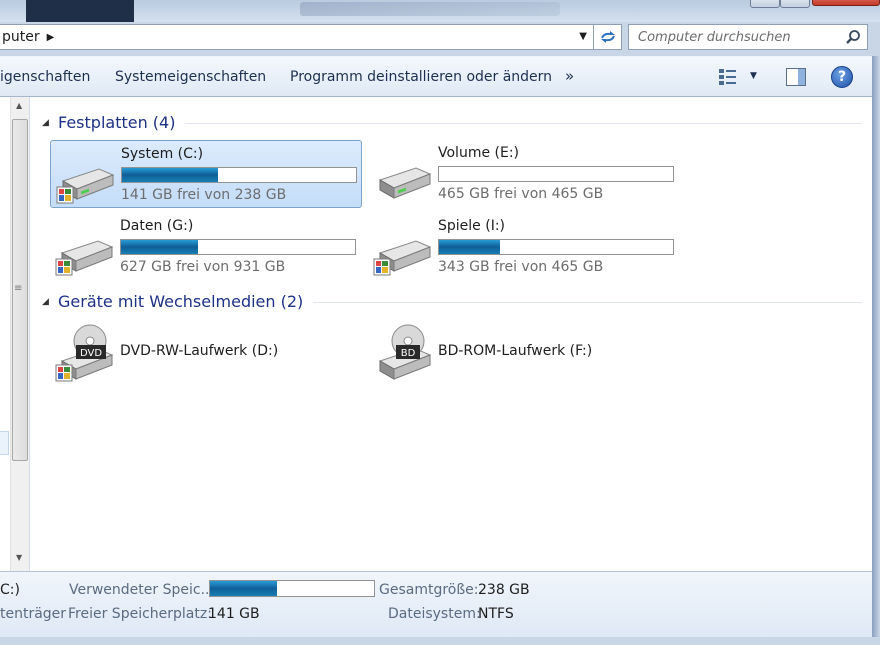 The image size is (880, 645). Describe the element at coordinates (80, 11) in the screenshot. I see `background-window-fragment` at that location.